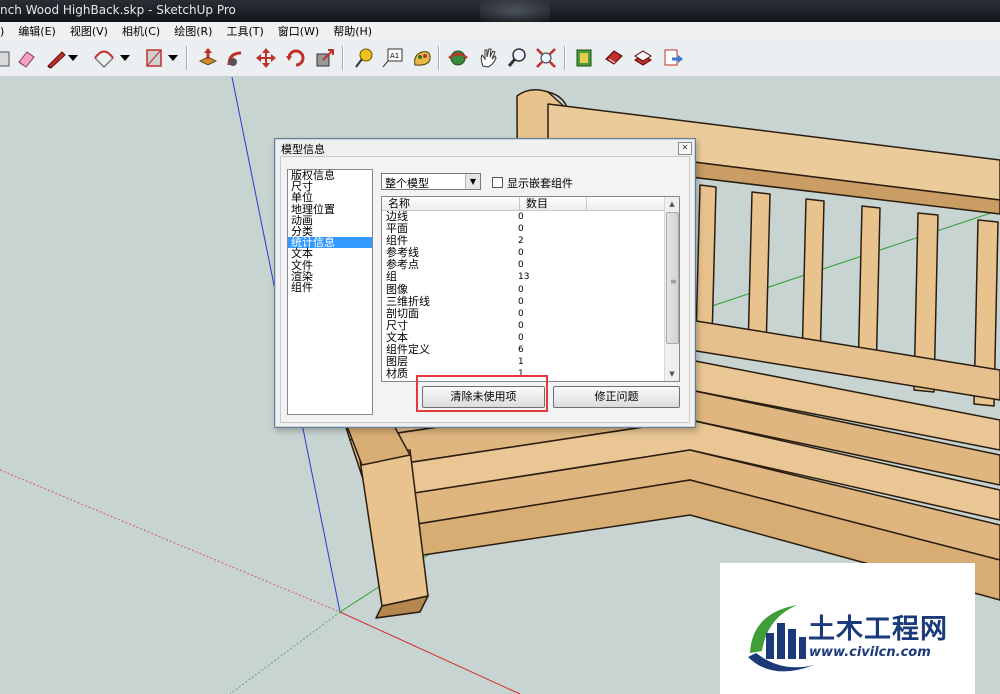  What do you see at coordinates (849, 260) in the screenshot?
I see `green-axis-far` at bounding box center [849, 260].